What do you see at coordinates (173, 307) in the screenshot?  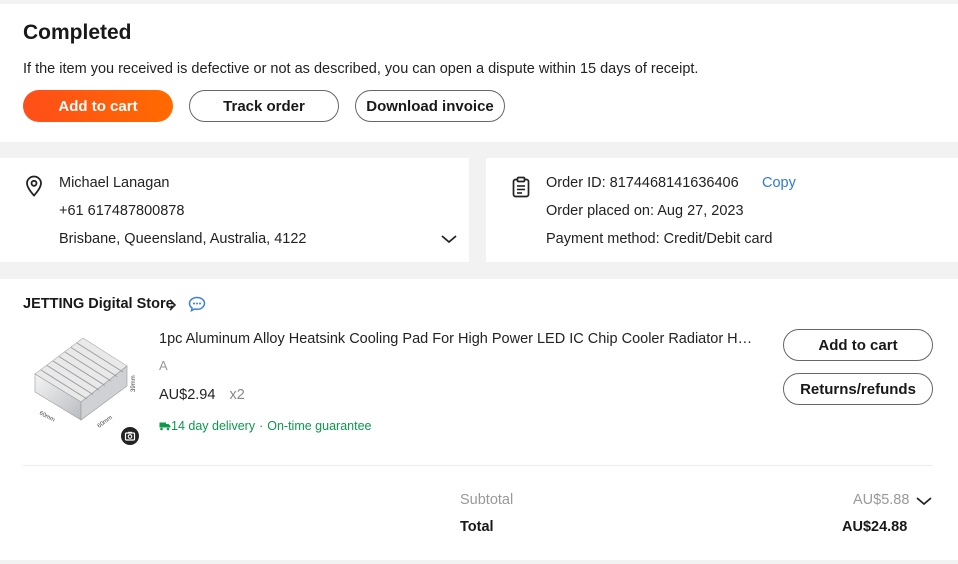 I see `chevron-right-icon` at bounding box center [173, 307].